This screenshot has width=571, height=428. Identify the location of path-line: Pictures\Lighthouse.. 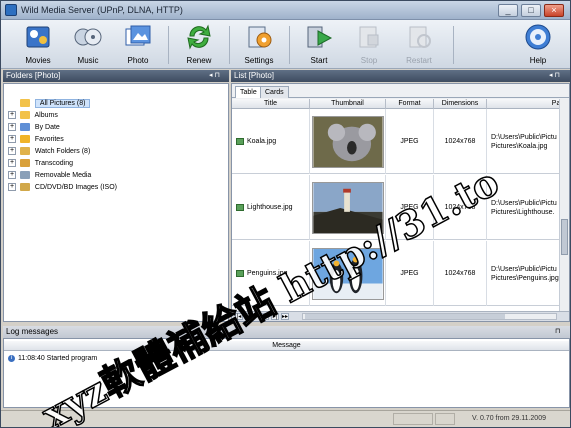
(523, 212).